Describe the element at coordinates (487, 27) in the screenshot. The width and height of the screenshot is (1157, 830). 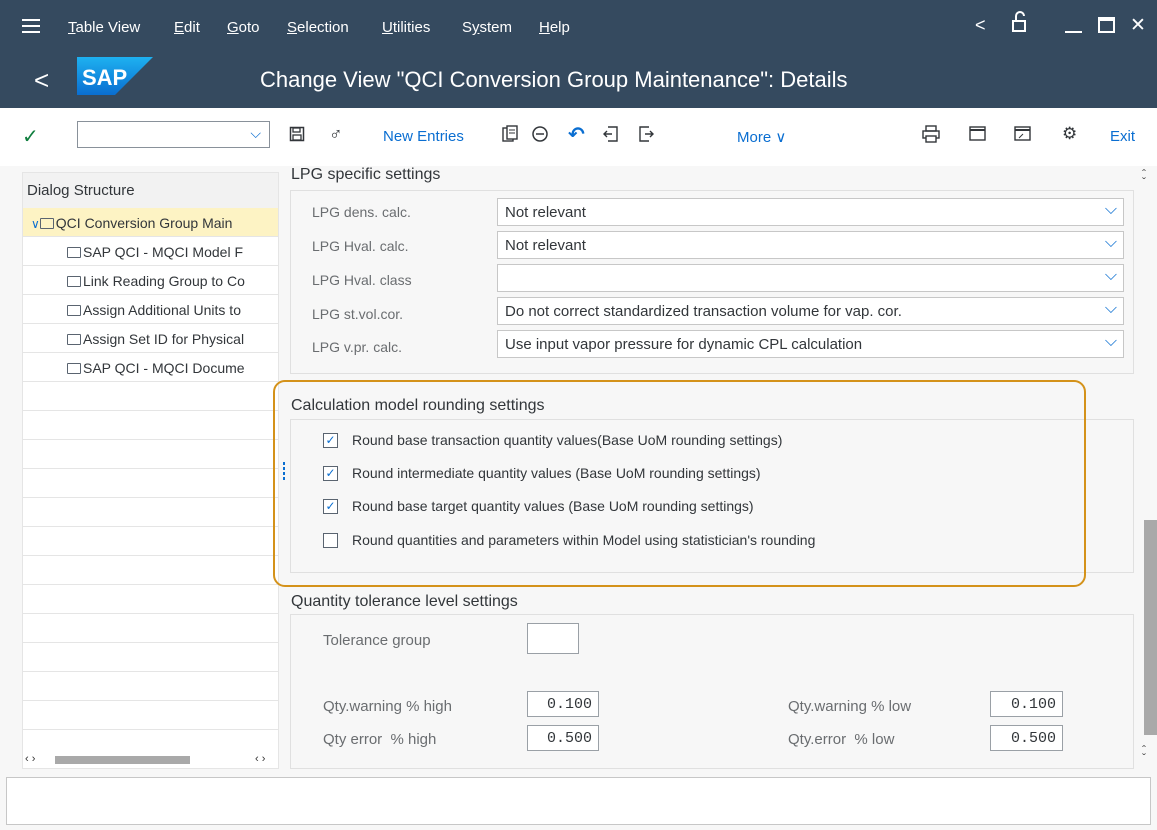
I see `menu-system: System` at that location.